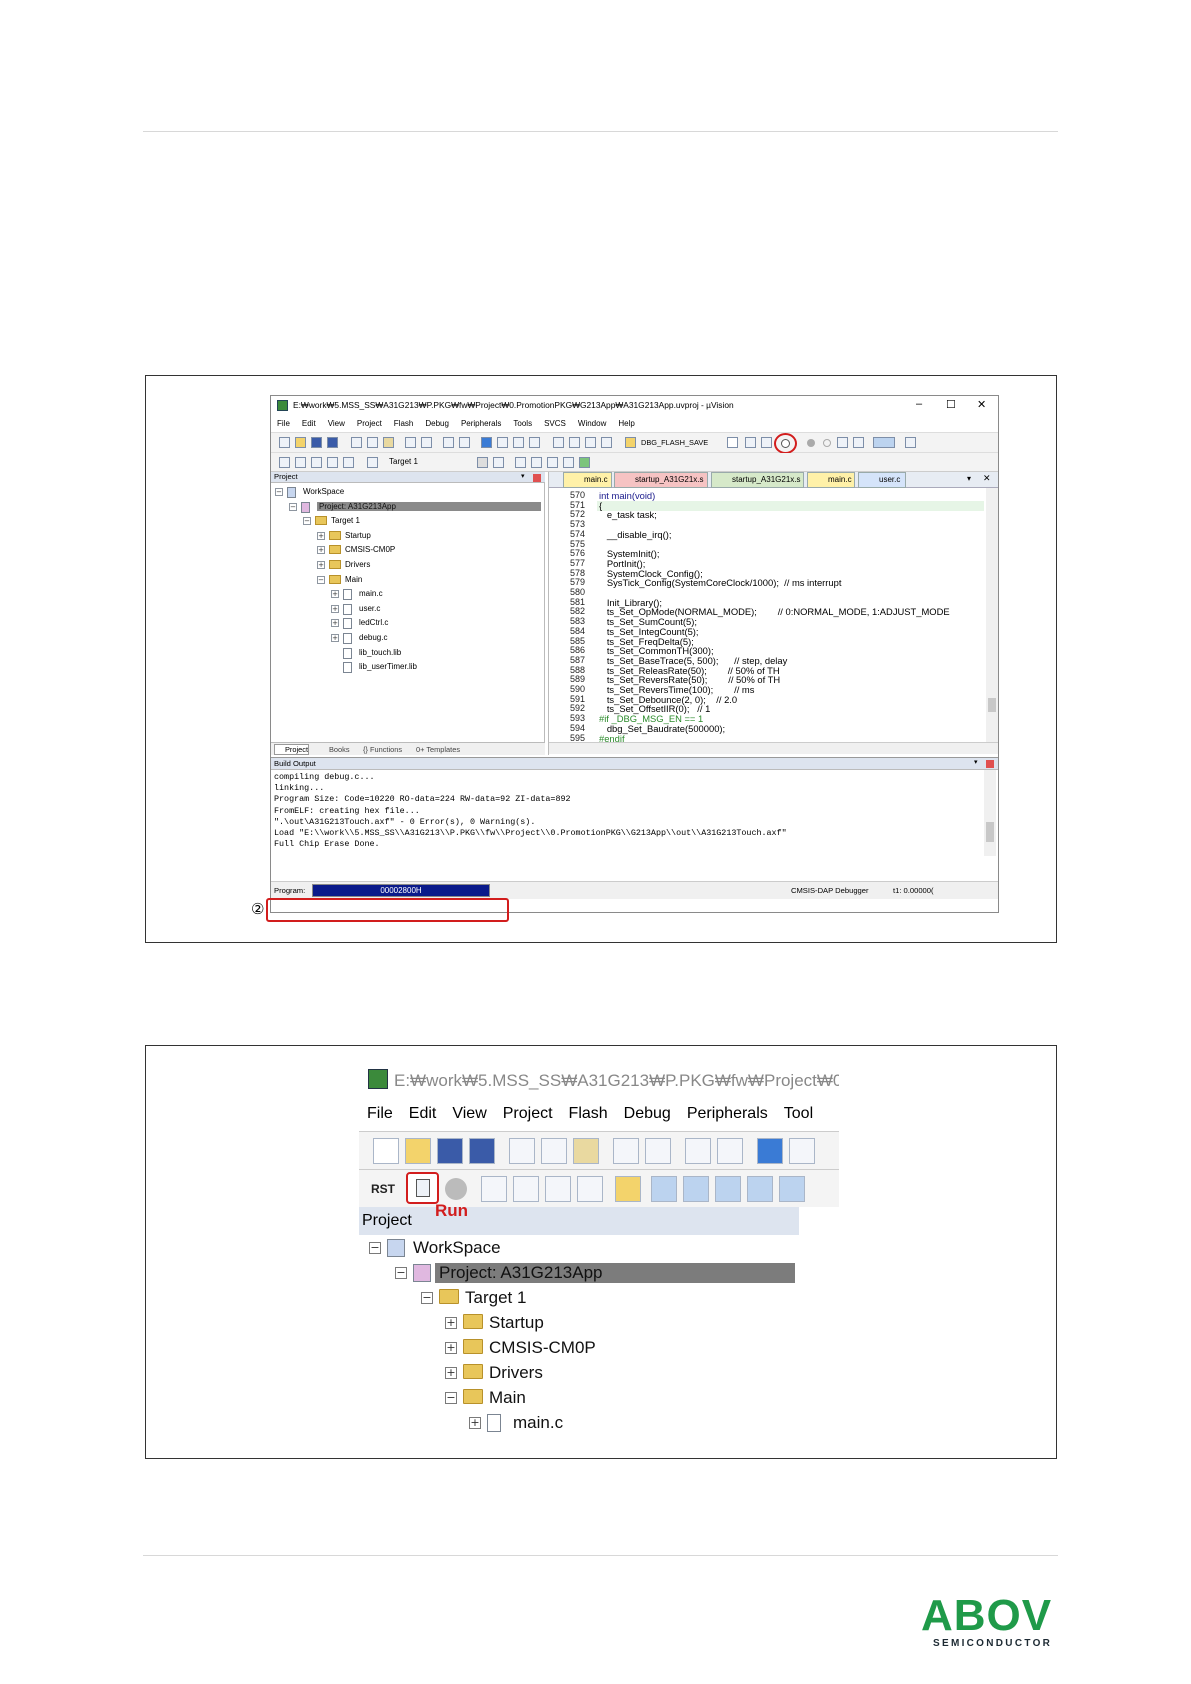 Image resolution: width=1191 pixels, height=1684 pixels. Describe the element at coordinates (992, 615) in the screenshot. I see `editor-vertical-scrollbar` at that location.